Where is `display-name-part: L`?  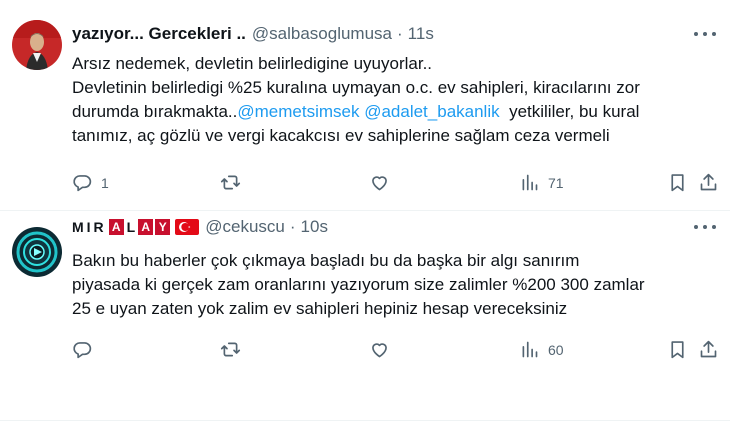
display-name-part: L is located at coordinates (131, 227).